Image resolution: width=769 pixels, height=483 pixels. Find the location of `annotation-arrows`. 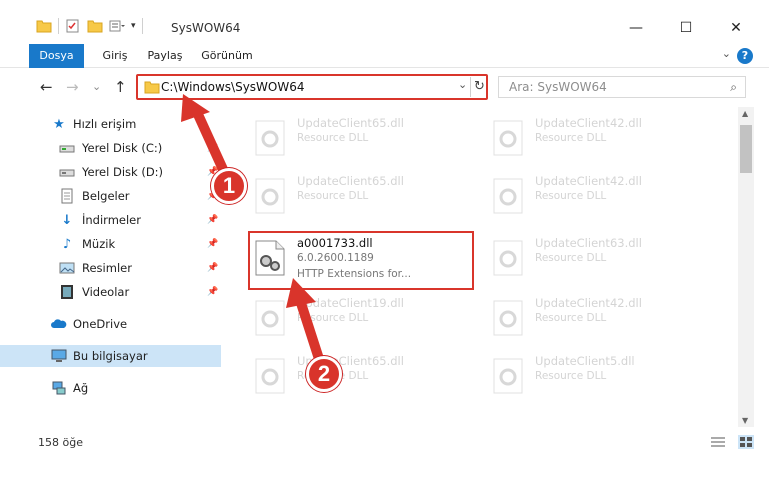

annotation-arrows is located at coordinates (253, 230).